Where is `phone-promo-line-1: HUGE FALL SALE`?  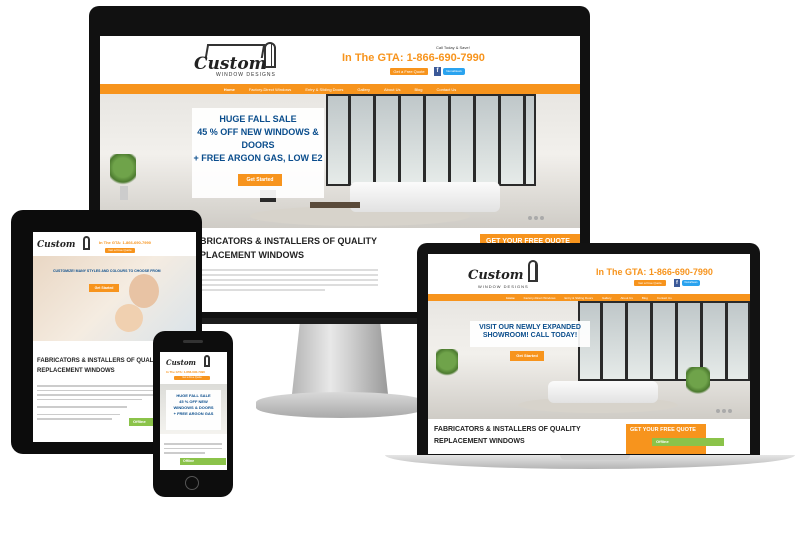 phone-promo-line-1: HUGE FALL SALE is located at coordinates (193, 395).